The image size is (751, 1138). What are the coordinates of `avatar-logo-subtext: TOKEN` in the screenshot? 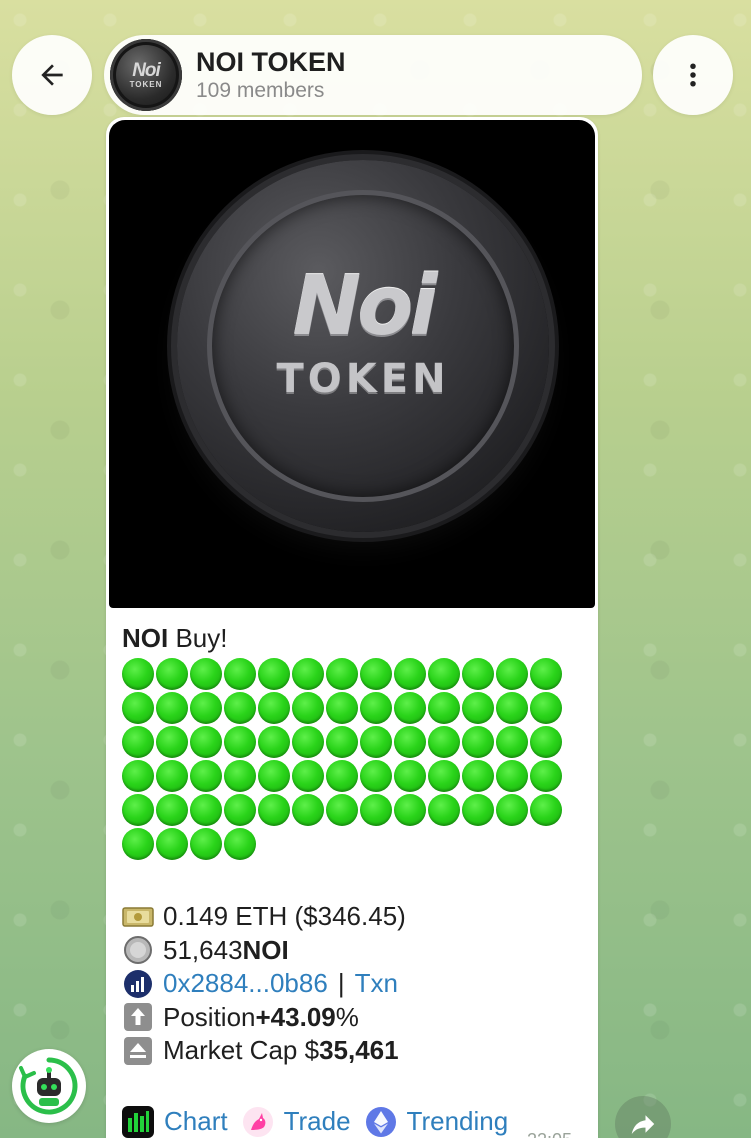 It's located at (146, 84).